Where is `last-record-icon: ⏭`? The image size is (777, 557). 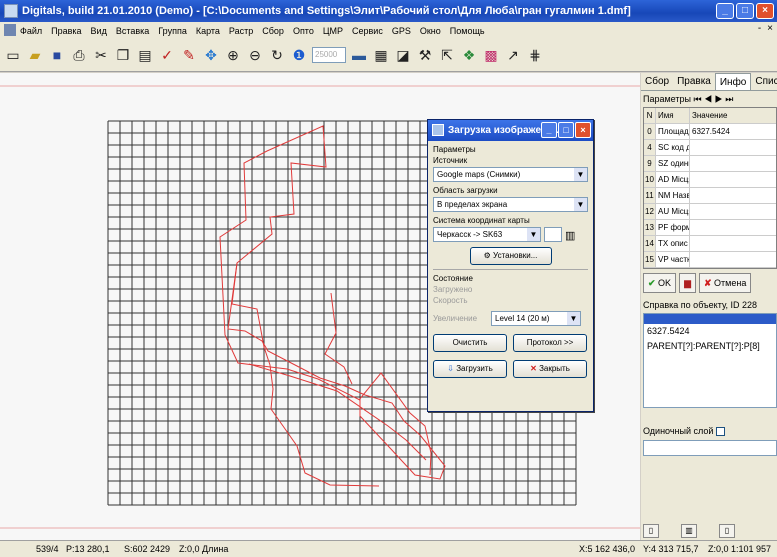
last-record-icon: ⏭ is located at coordinates (729, 99).